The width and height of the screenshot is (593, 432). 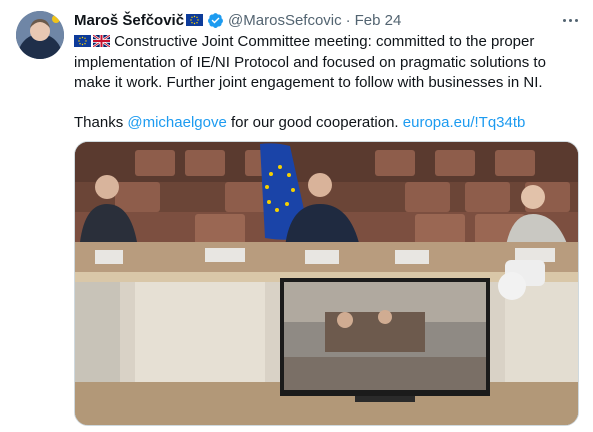 I want to click on uk-flag-icon, so click(x=101, y=43).